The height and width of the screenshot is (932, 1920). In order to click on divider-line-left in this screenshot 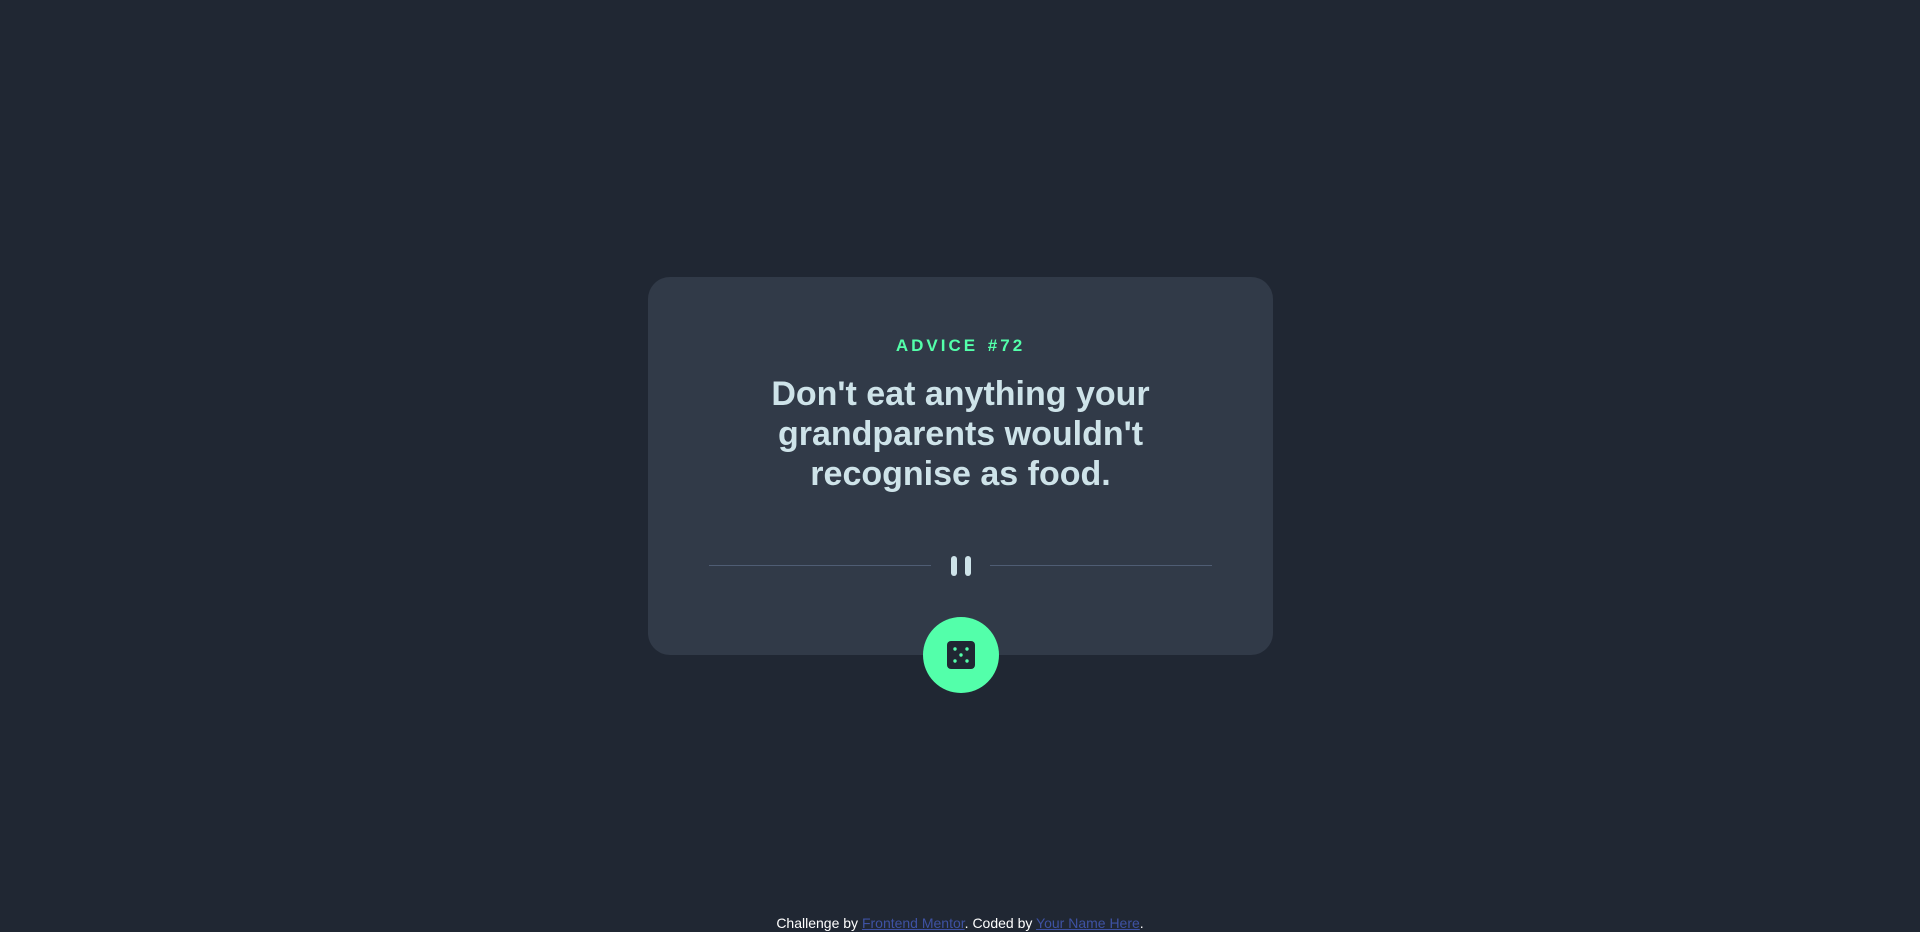, I will do `click(820, 565)`.